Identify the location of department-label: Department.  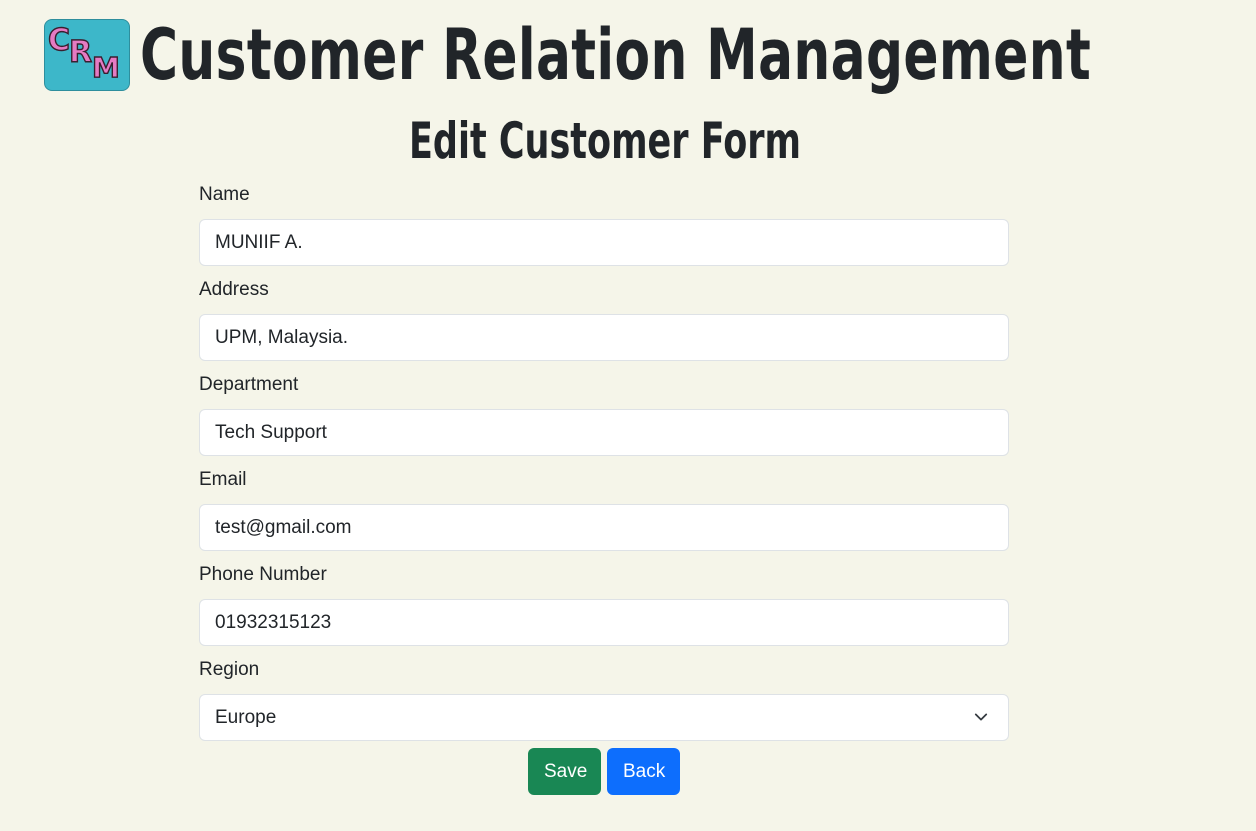
(249, 384).